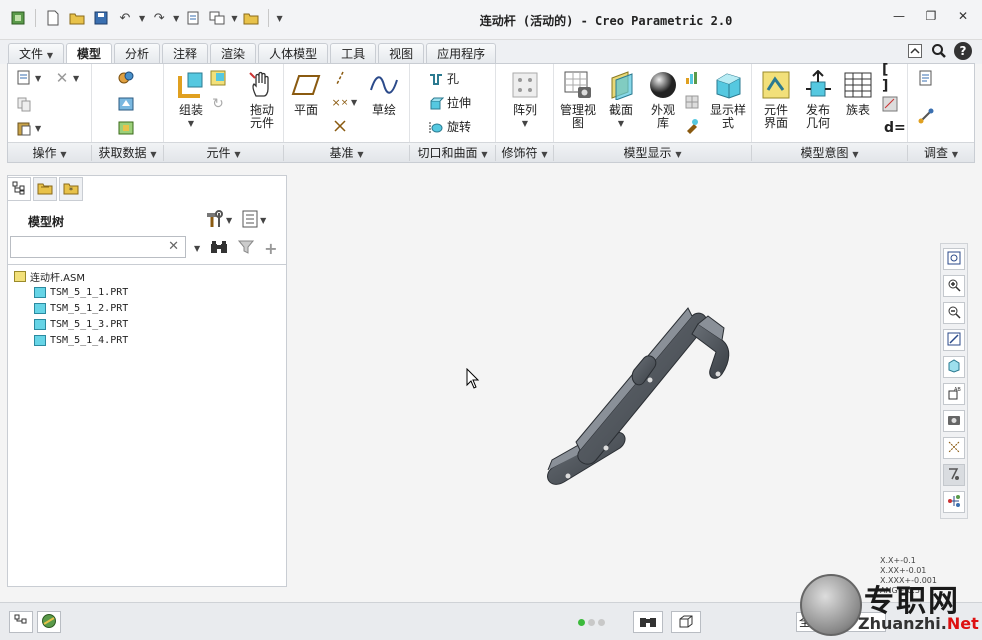 The height and width of the screenshot is (640, 982). I want to click on tab-favorites: *, so click(71, 189).